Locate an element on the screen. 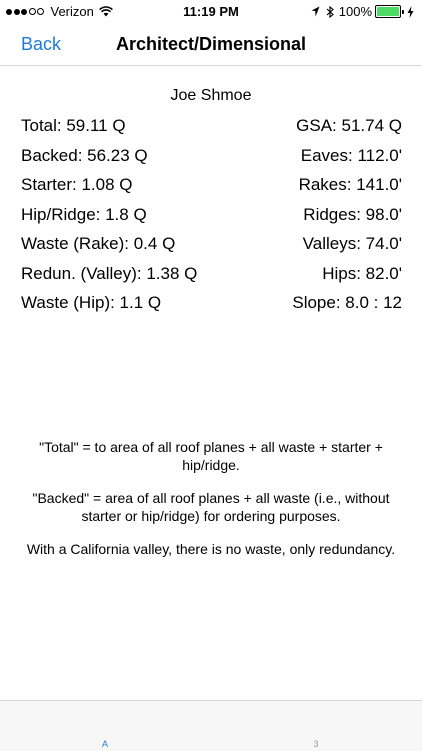  stat-gsa: GSA: 51.74 Q is located at coordinates (349, 125).